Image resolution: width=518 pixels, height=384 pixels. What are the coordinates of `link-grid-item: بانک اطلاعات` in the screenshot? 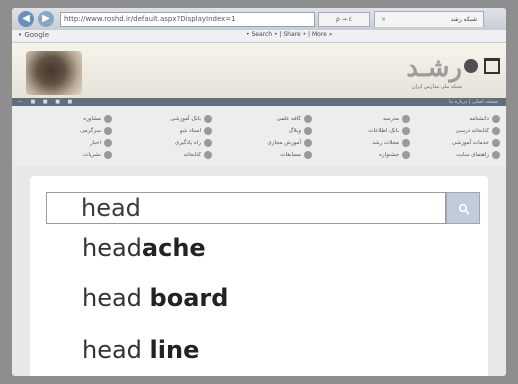 It's located at (389, 131).